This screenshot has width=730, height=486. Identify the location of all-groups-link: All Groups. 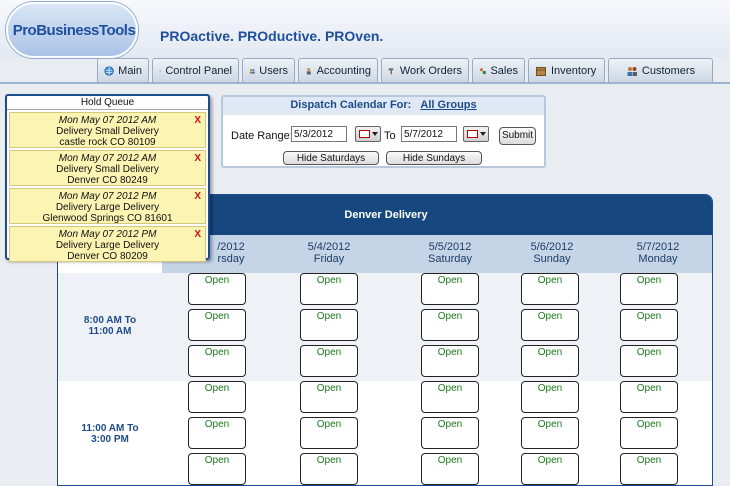
(448, 105).